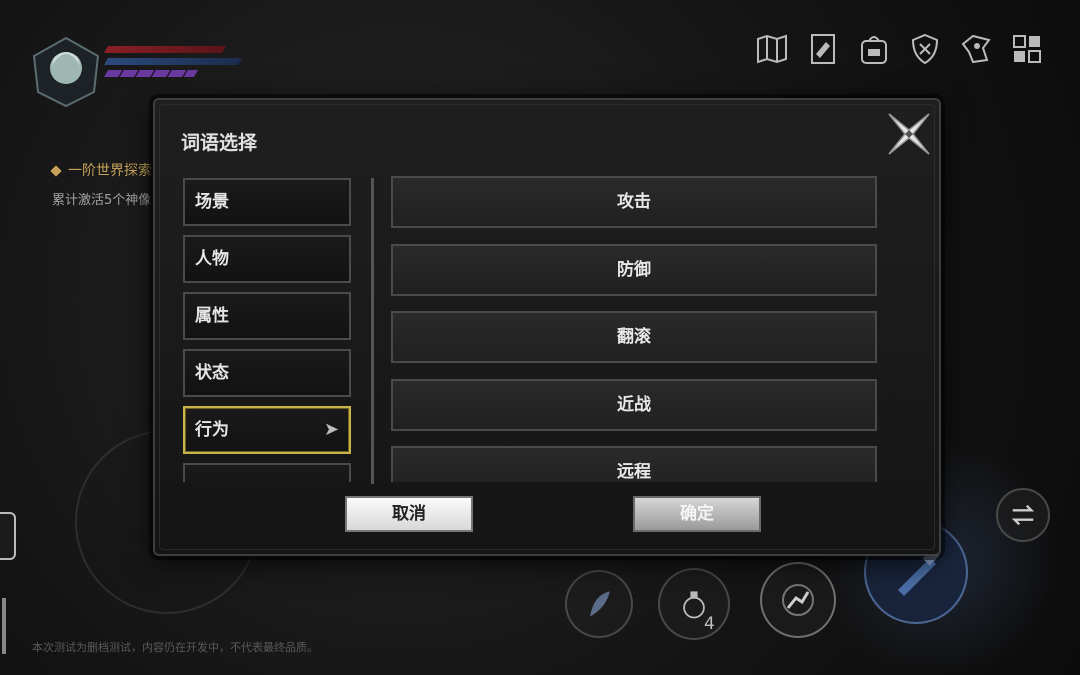  I want to click on category-item-action: 行为 ➤, so click(267, 430).